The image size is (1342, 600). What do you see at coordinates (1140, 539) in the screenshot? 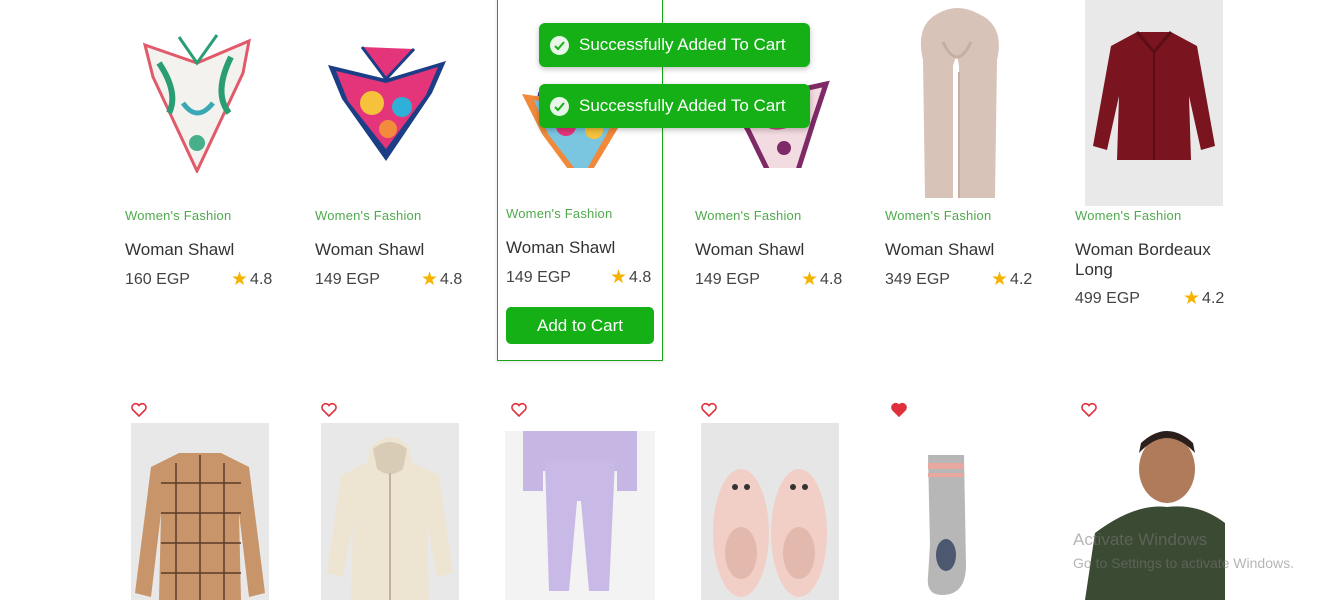
I see `watermark-title: Activate Windows` at bounding box center [1140, 539].